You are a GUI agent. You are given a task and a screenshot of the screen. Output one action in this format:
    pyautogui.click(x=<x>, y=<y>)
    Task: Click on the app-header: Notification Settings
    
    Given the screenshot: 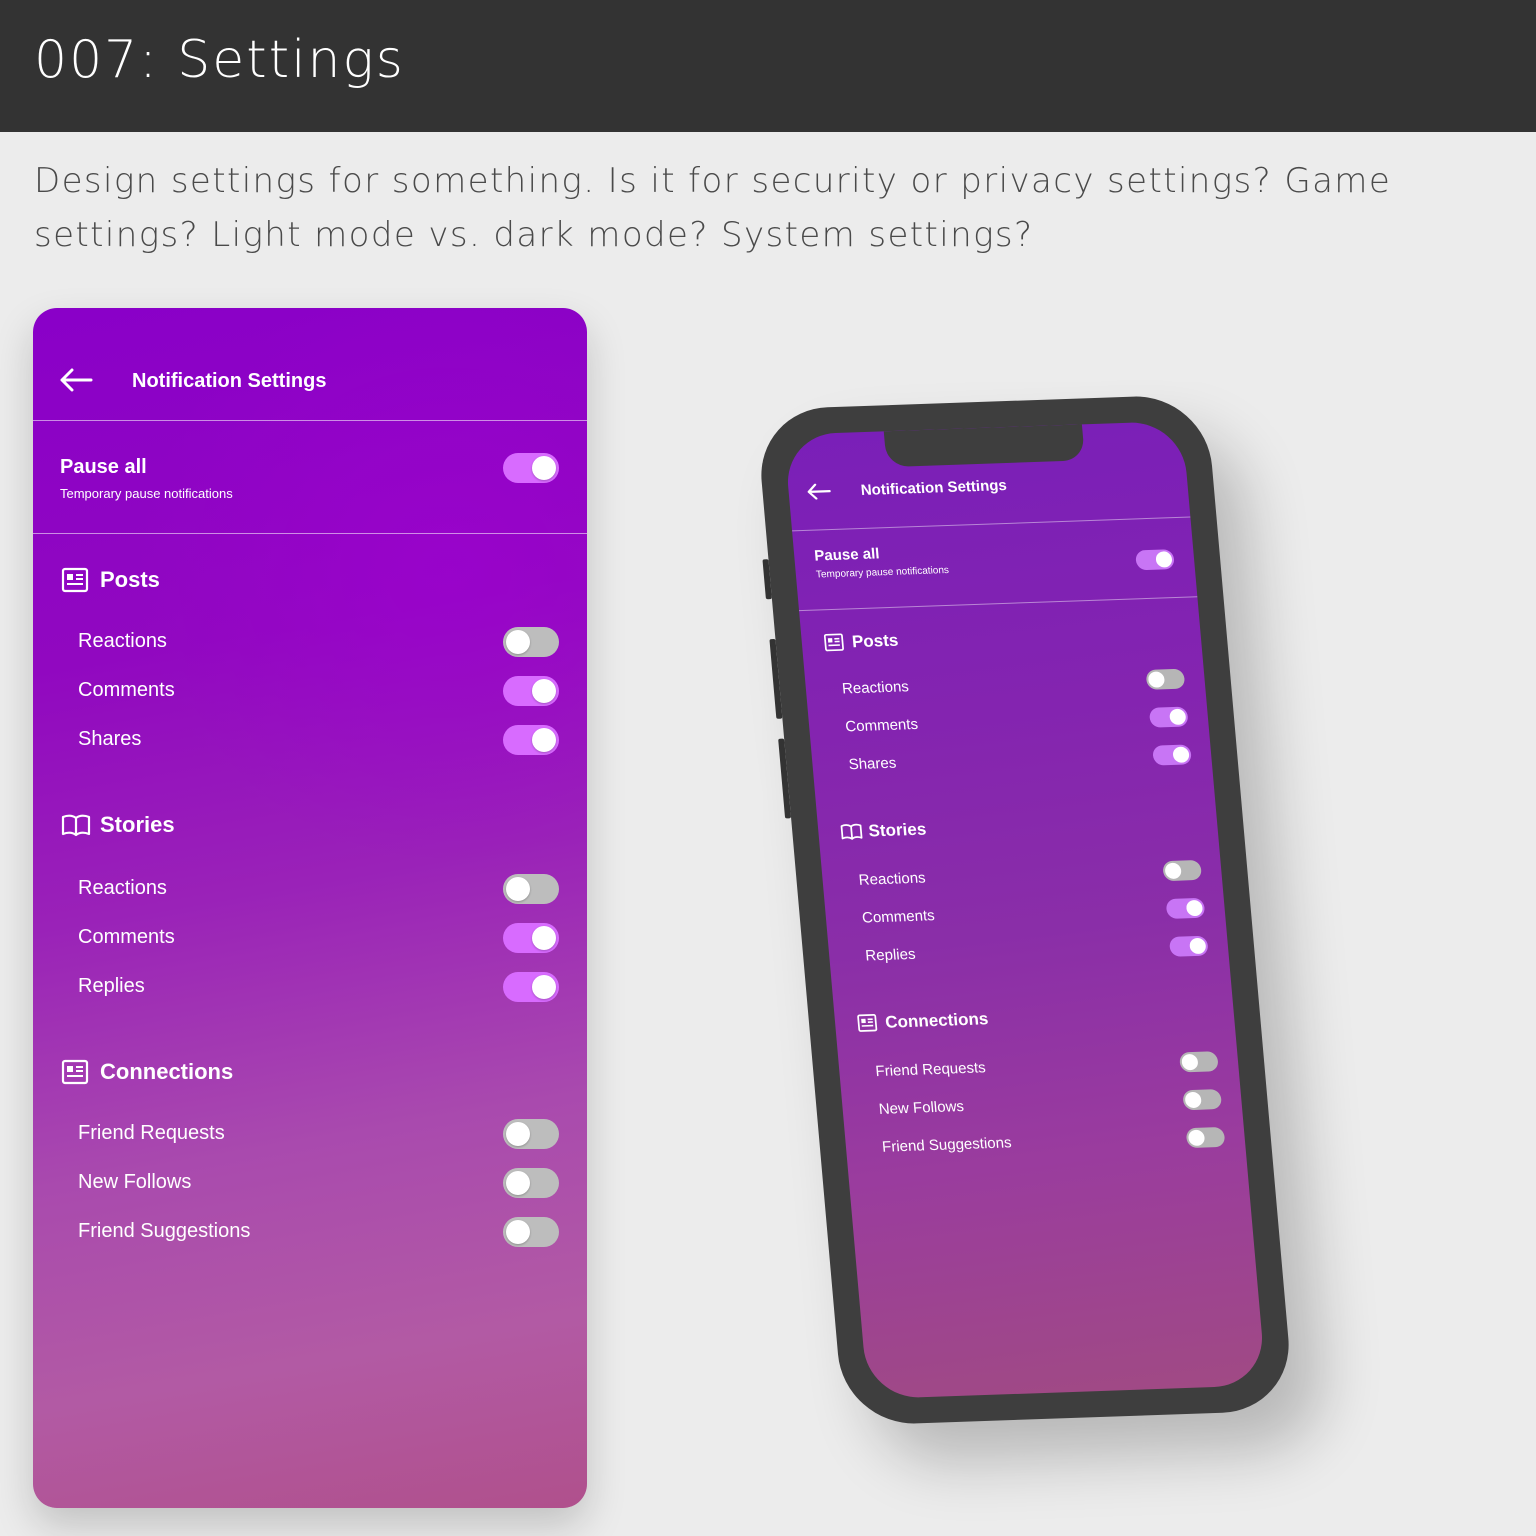 What is the action you would take?
    pyautogui.click(x=310, y=364)
    